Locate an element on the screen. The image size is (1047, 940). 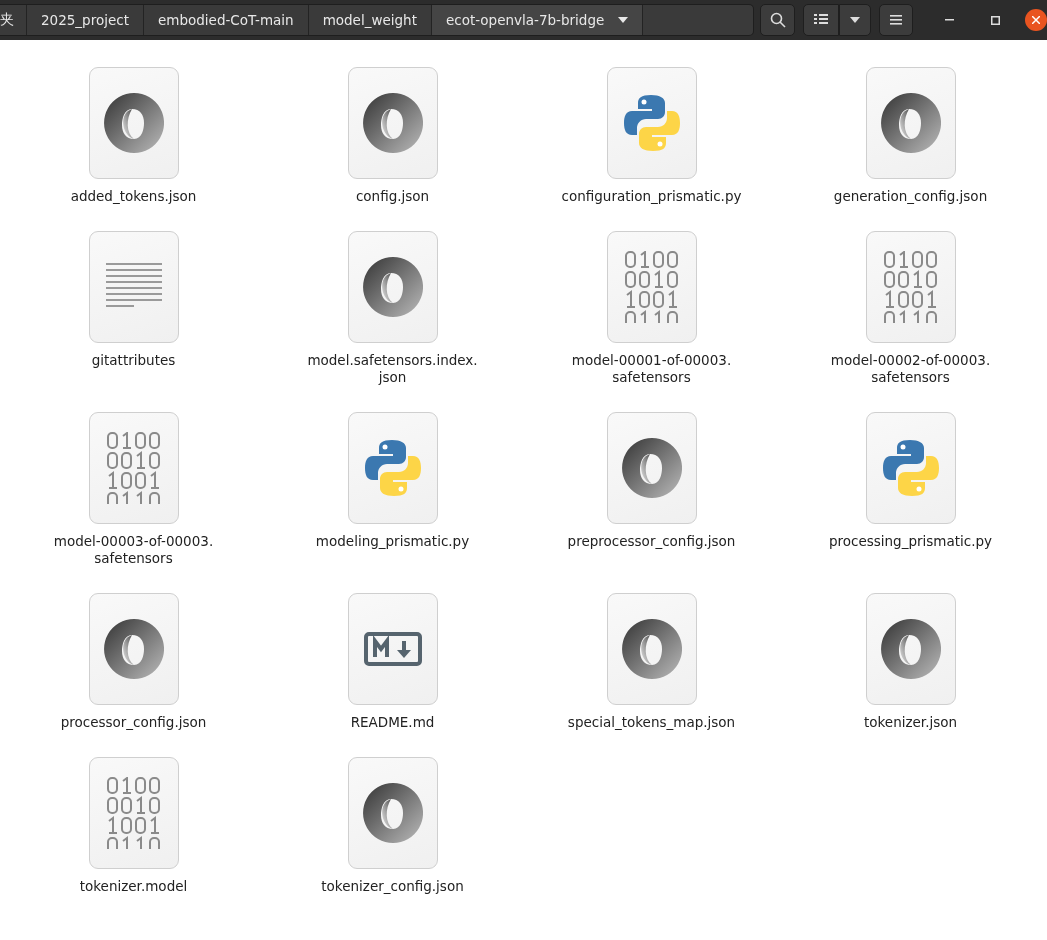
view-options-button is located at coordinates (855, 20).